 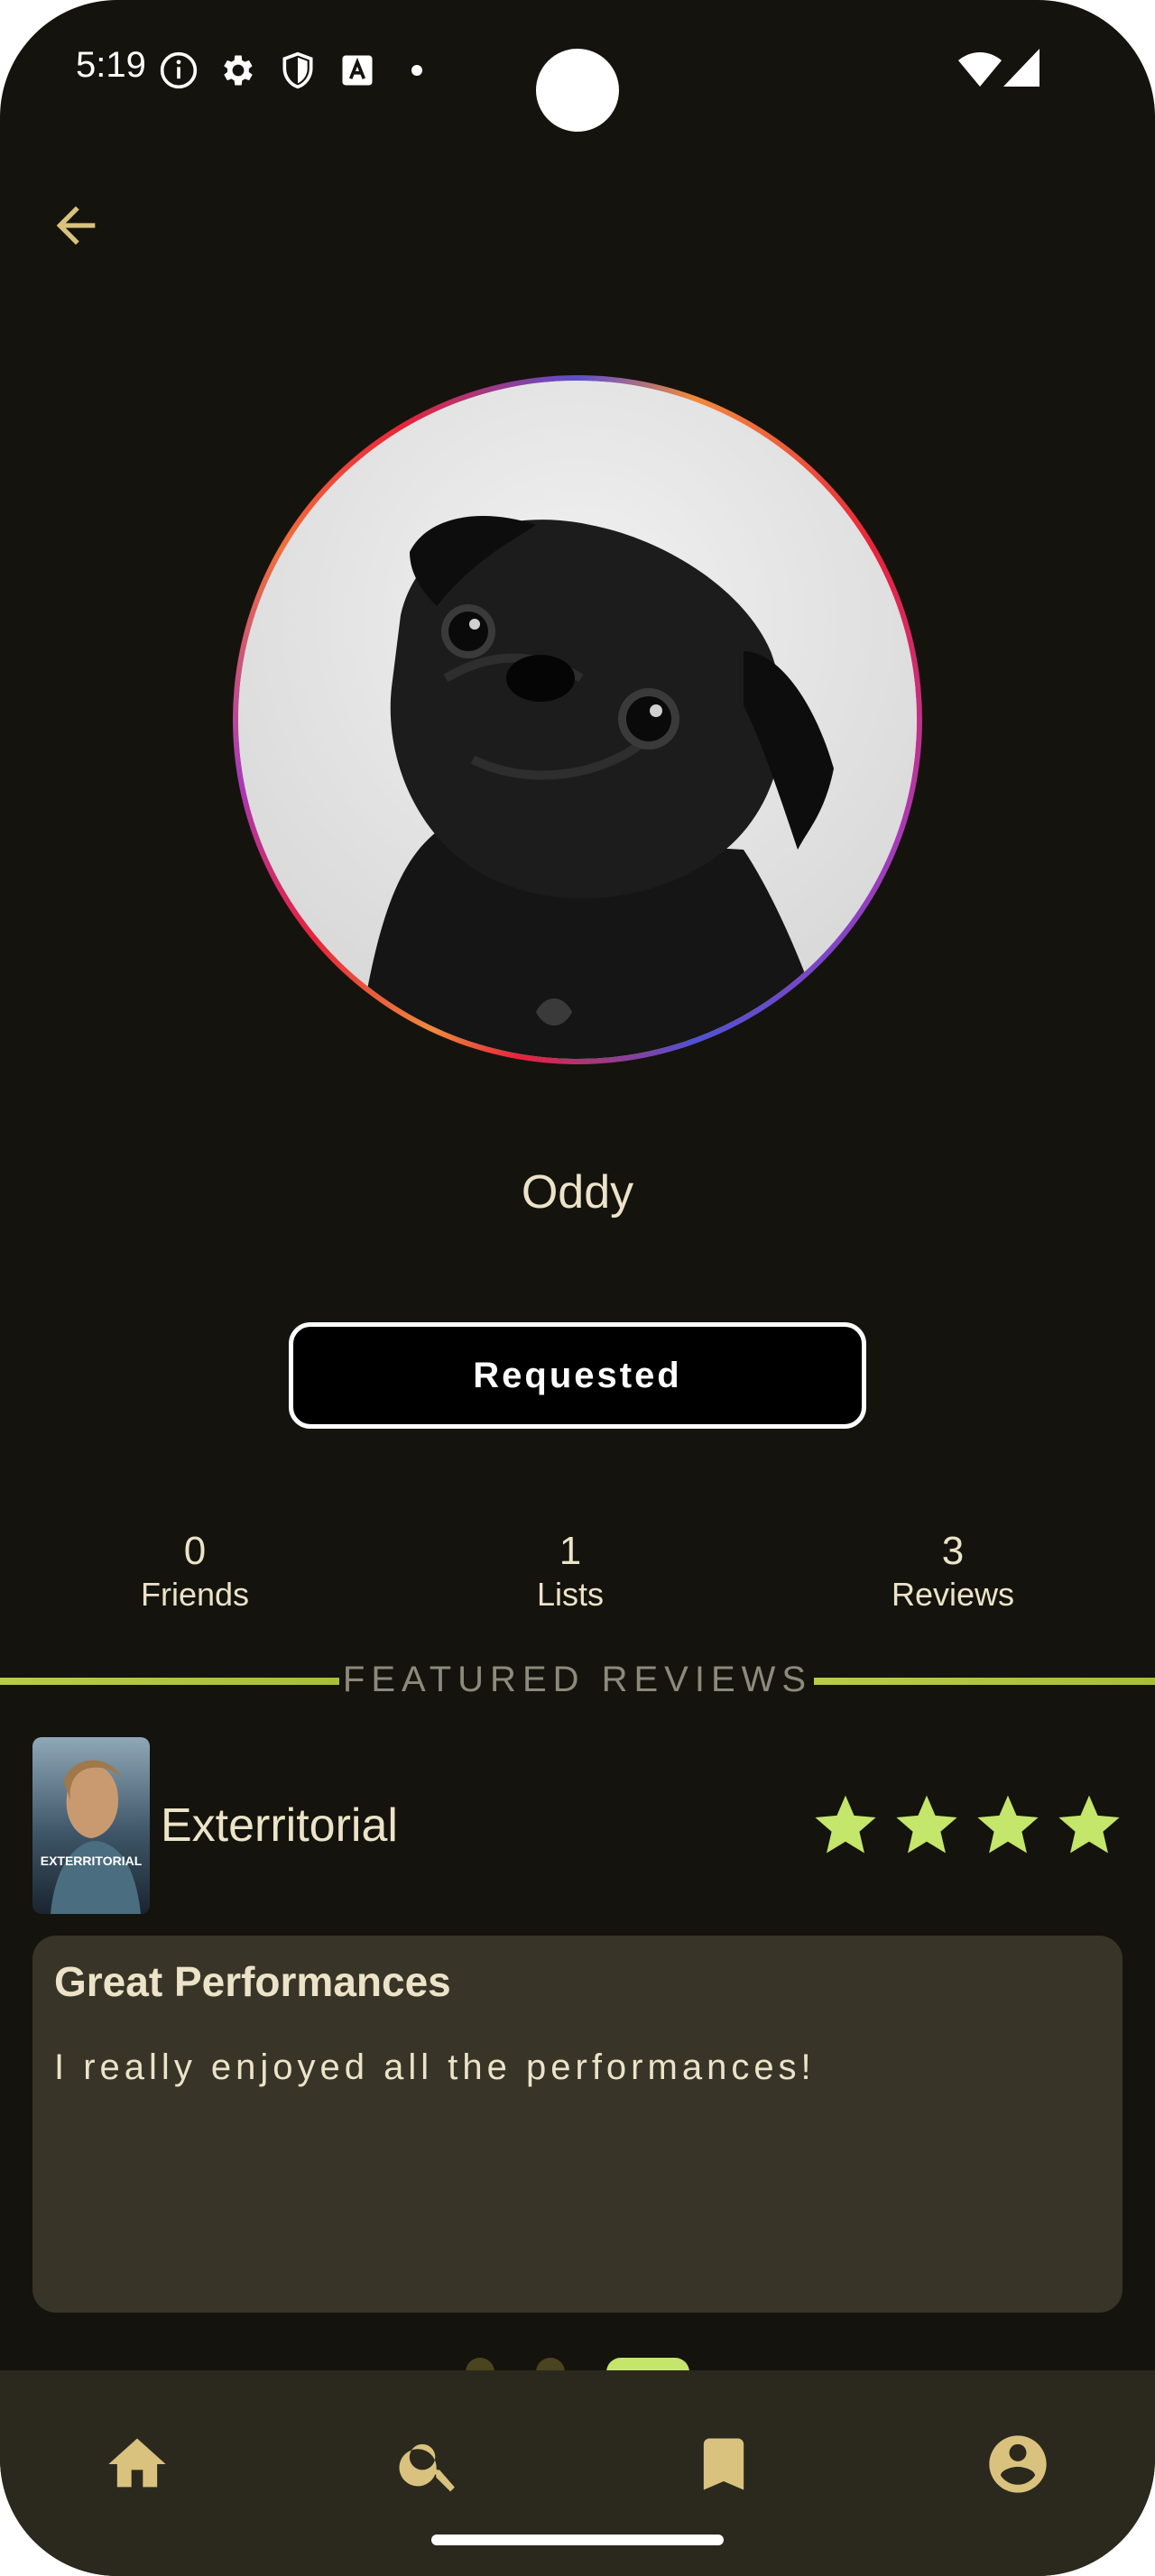 I want to click on review-body: I really enjoyed all the performances!, so click(x=435, y=2067).